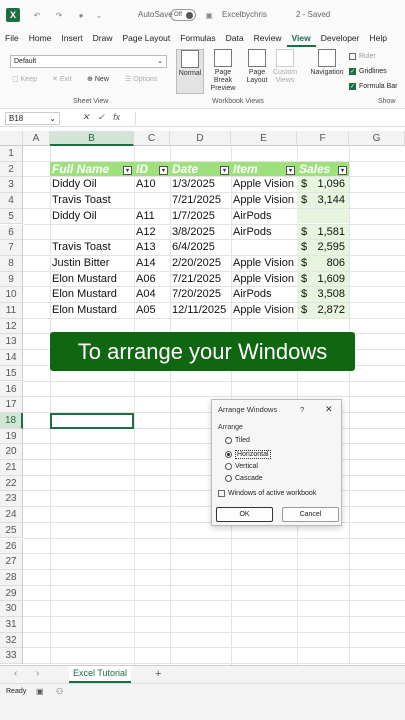  Describe the element at coordinates (11, 483) in the screenshot. I see `row-header-22: 22` at that location.